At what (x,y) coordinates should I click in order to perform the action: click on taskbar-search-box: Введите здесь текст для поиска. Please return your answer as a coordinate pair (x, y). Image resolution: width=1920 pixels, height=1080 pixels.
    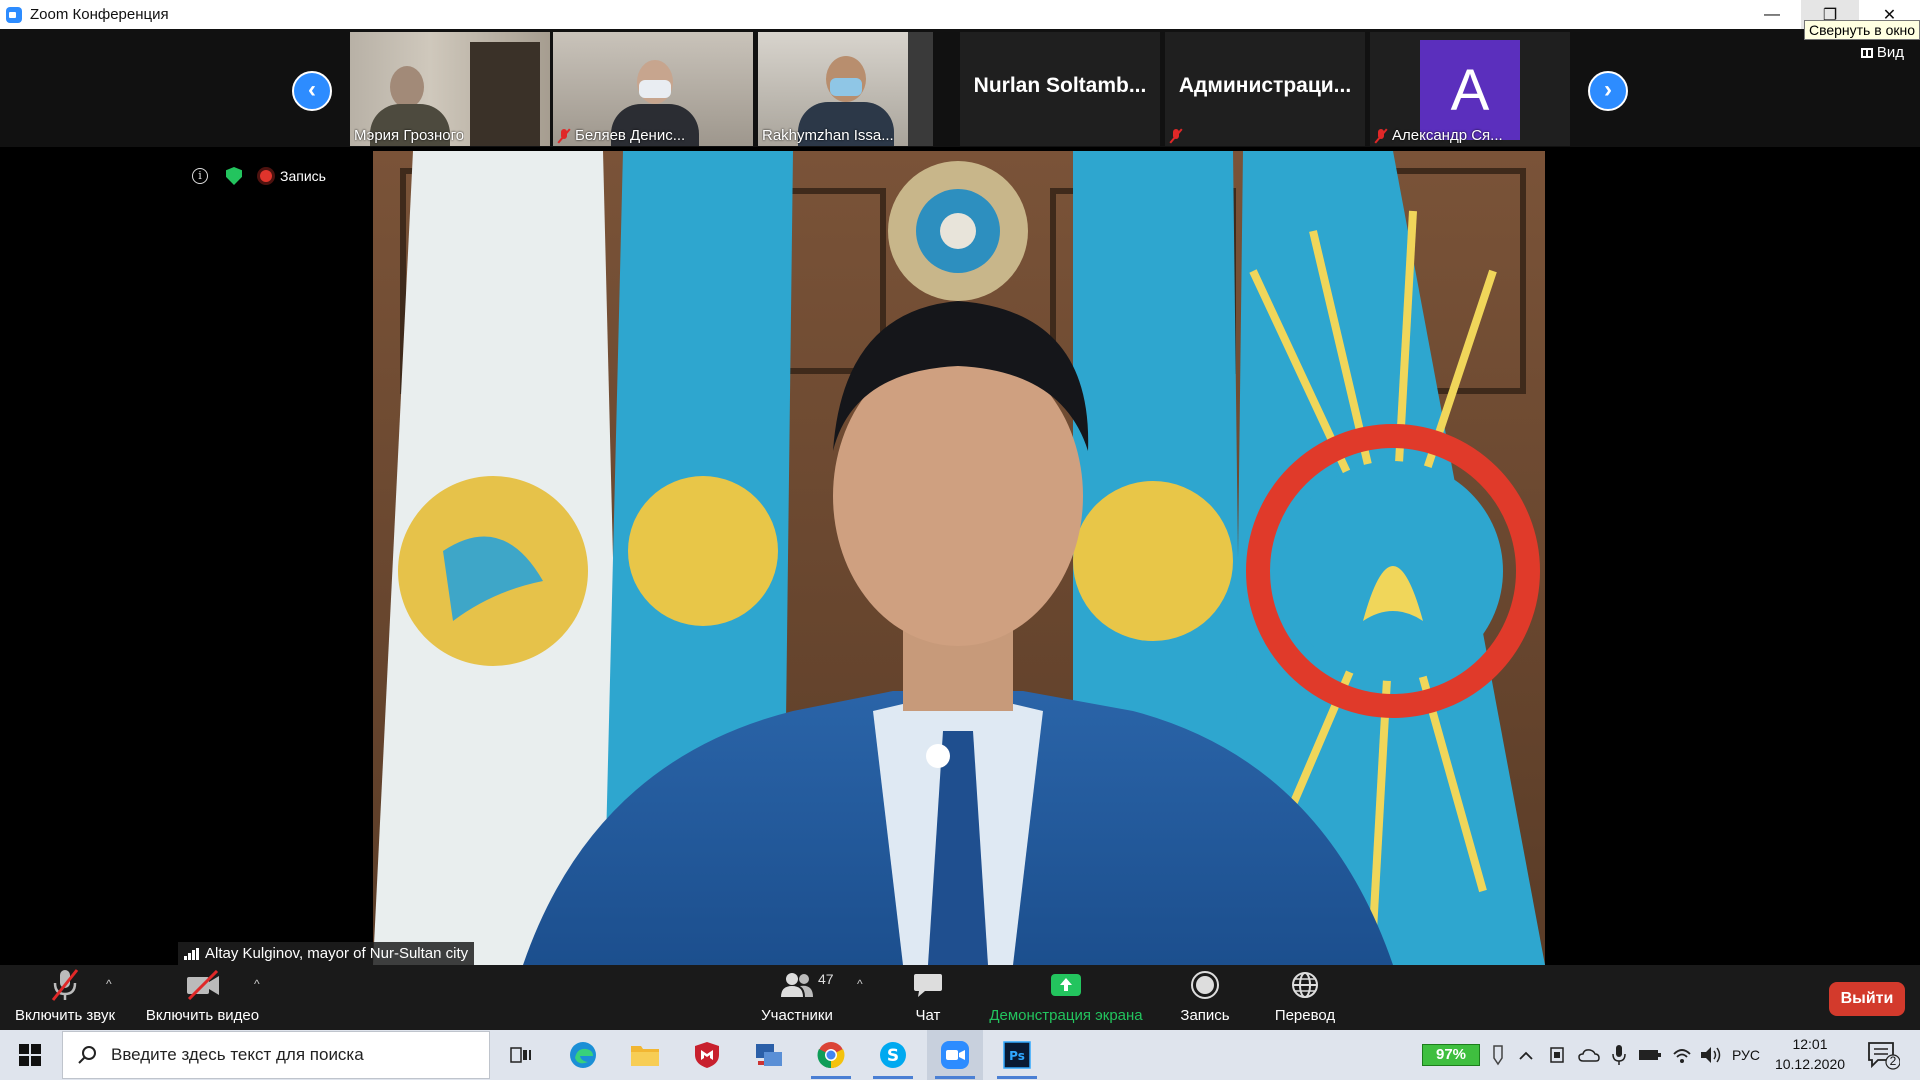
    Looking at the image, I should click on (276, 1055).